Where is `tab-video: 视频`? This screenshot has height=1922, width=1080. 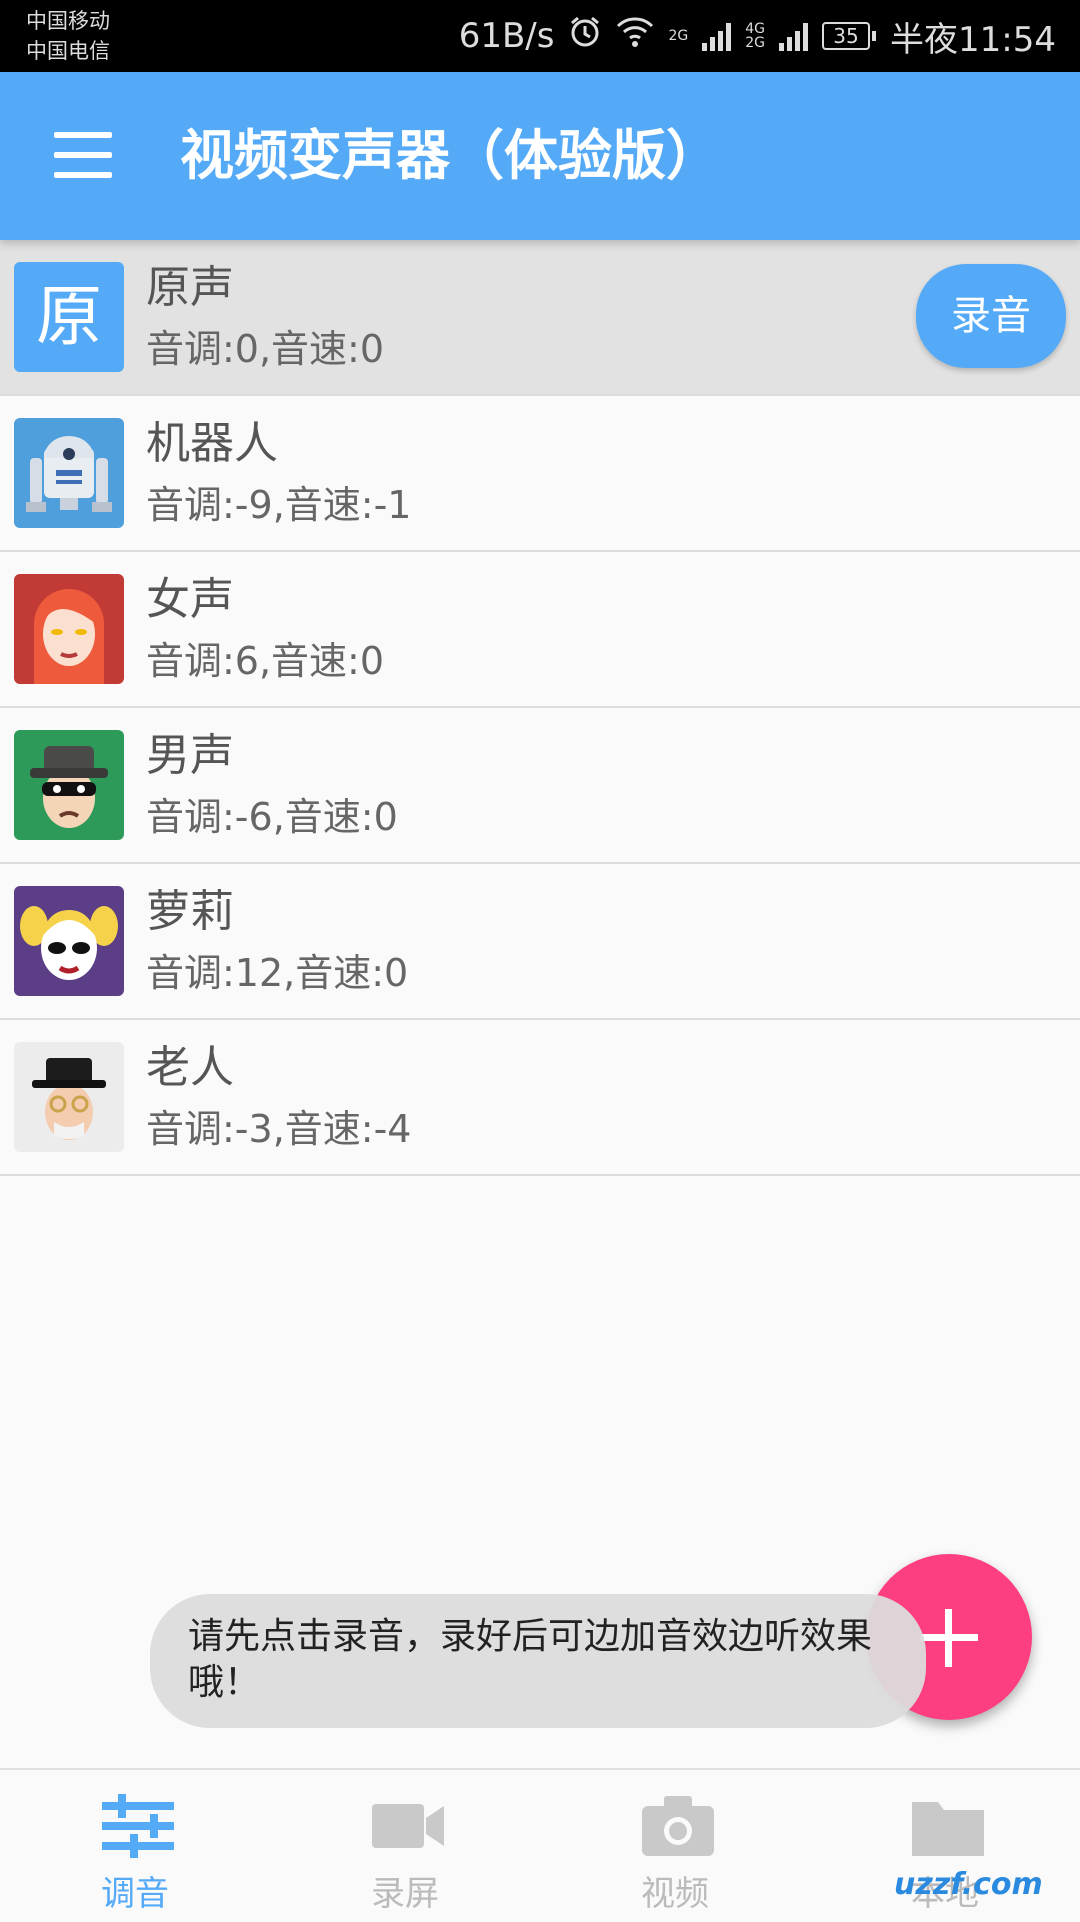
tab-video: 视频 is located at coordinates (675, 1846).